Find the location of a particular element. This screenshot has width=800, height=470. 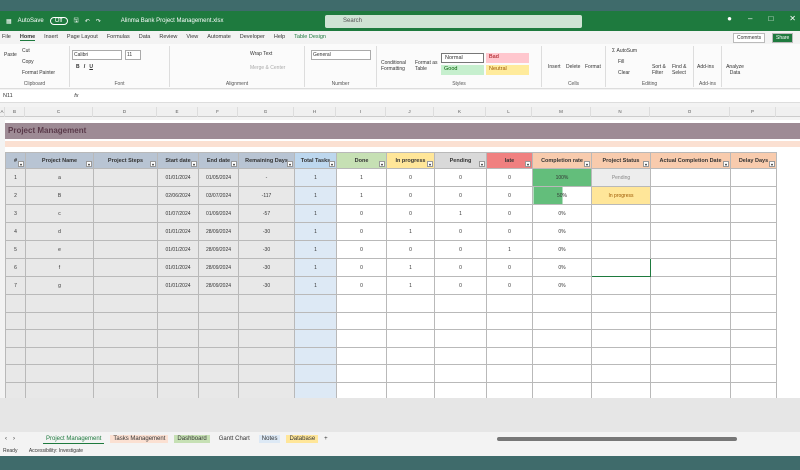

next-sheet-icon: › is located at coordinates (14, 439).